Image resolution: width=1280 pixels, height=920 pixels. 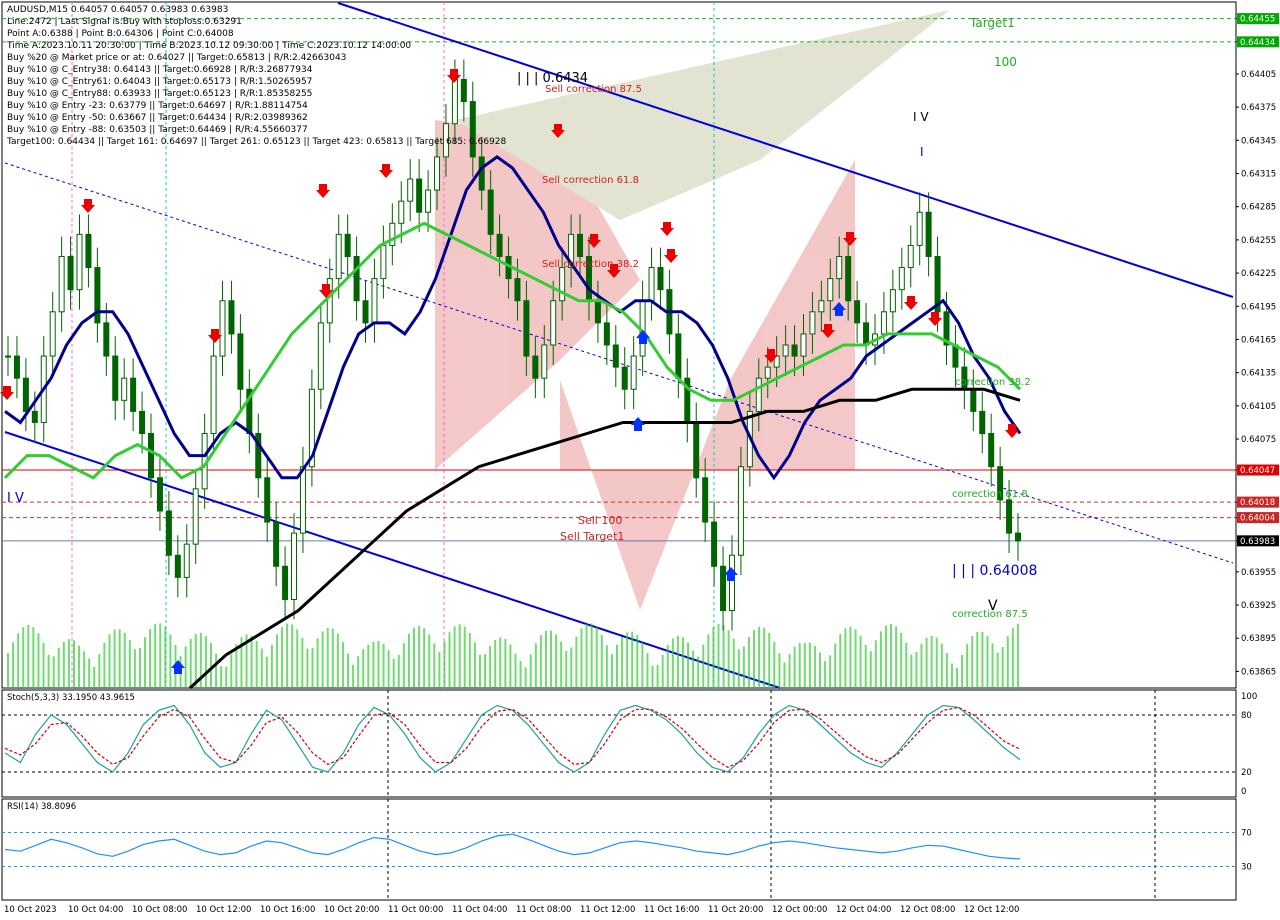 What do you see at coordinates (626, 849) in the screenshot?
I see `rsi-panel: 70 30` at bounding box center [626, 849].